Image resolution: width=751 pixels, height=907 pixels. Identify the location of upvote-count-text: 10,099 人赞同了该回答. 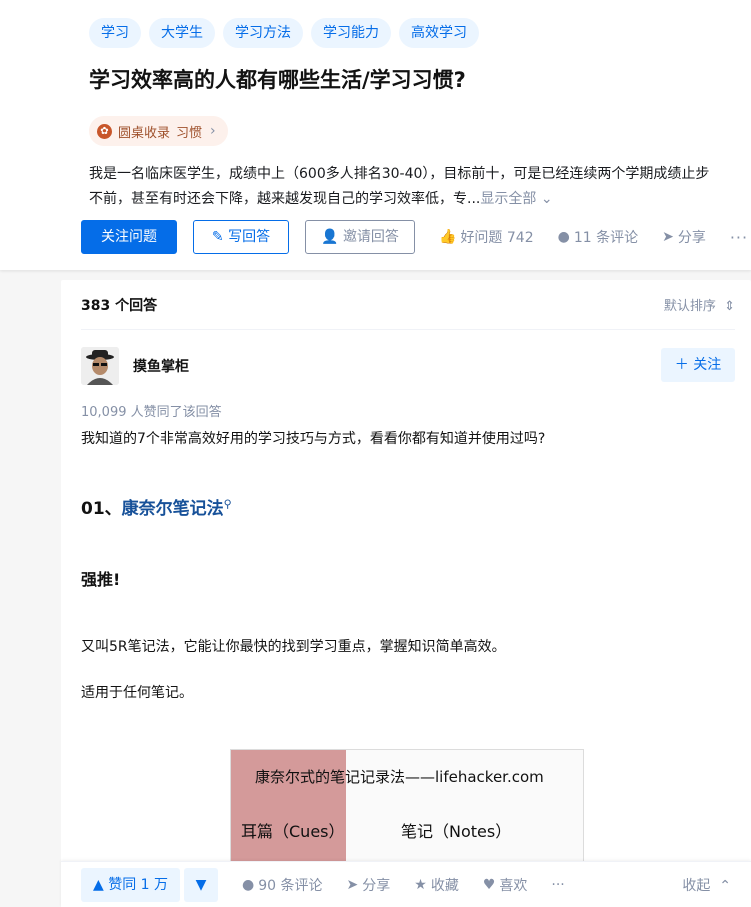
(151, 412).